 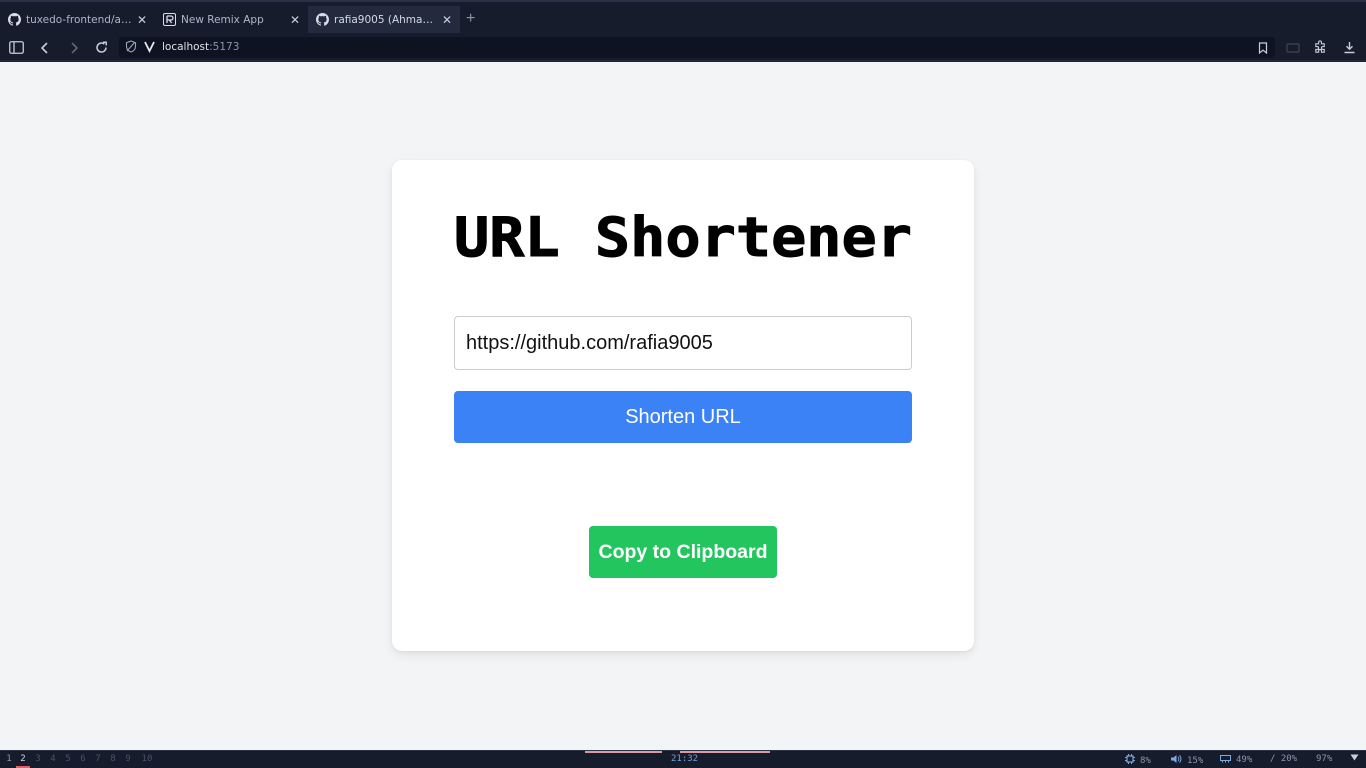 What do you see at coordinates (23, 759) in the screenshot?
I see `workspace-2: 2` at bounding box center [23, 759].